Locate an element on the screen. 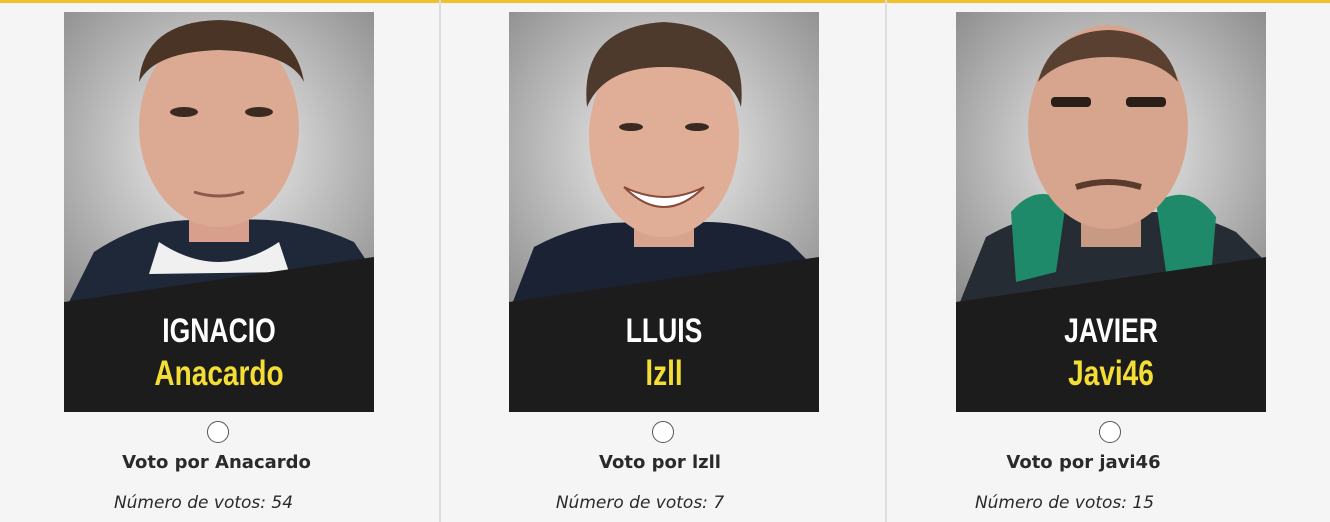 The height and width of the screenshot is (522, 1330). vote-label: Voto por lzll is located at coordinates (660, 462).